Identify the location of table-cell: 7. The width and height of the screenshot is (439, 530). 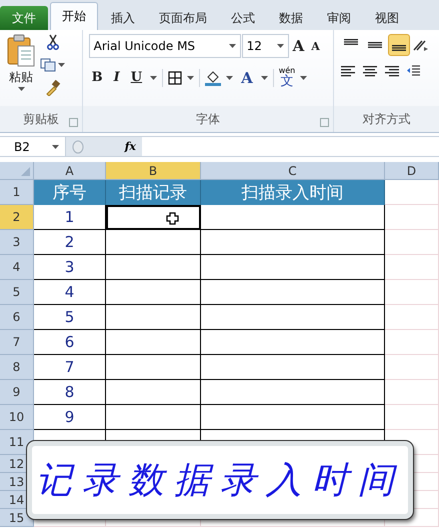
(70, 367).